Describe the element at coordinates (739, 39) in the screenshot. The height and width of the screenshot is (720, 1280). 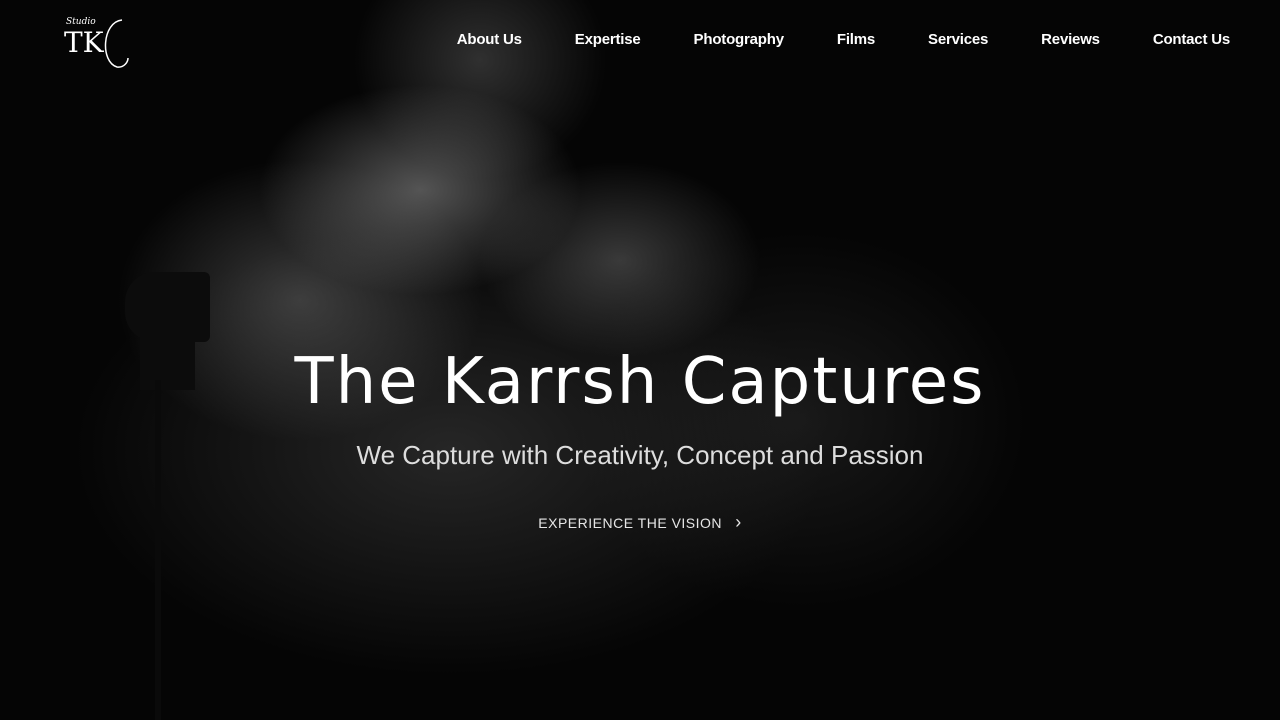
I see `nav-photography: Photography` at that location.